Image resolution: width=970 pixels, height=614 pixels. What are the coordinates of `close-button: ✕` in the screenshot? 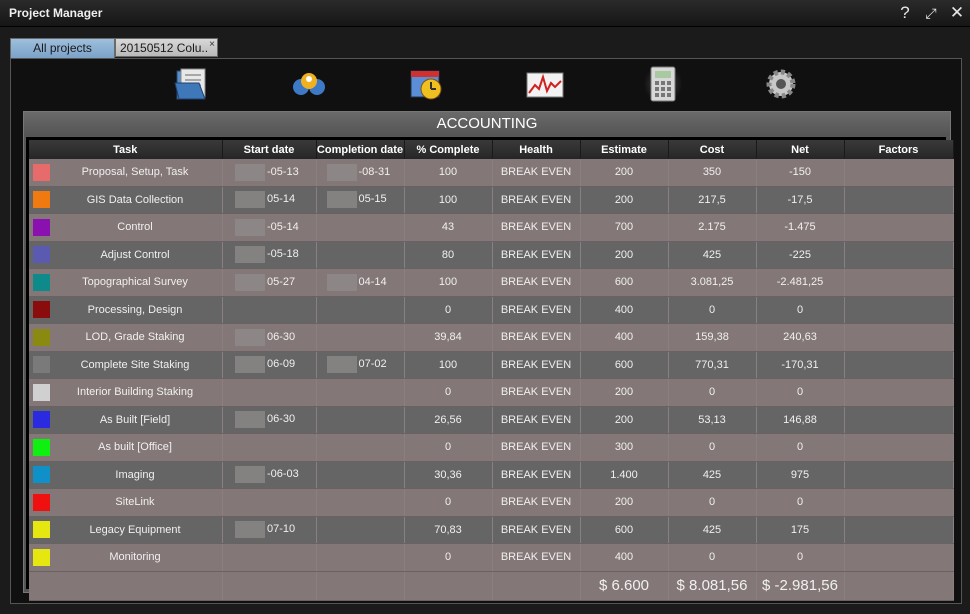 It's located at (957, 13).